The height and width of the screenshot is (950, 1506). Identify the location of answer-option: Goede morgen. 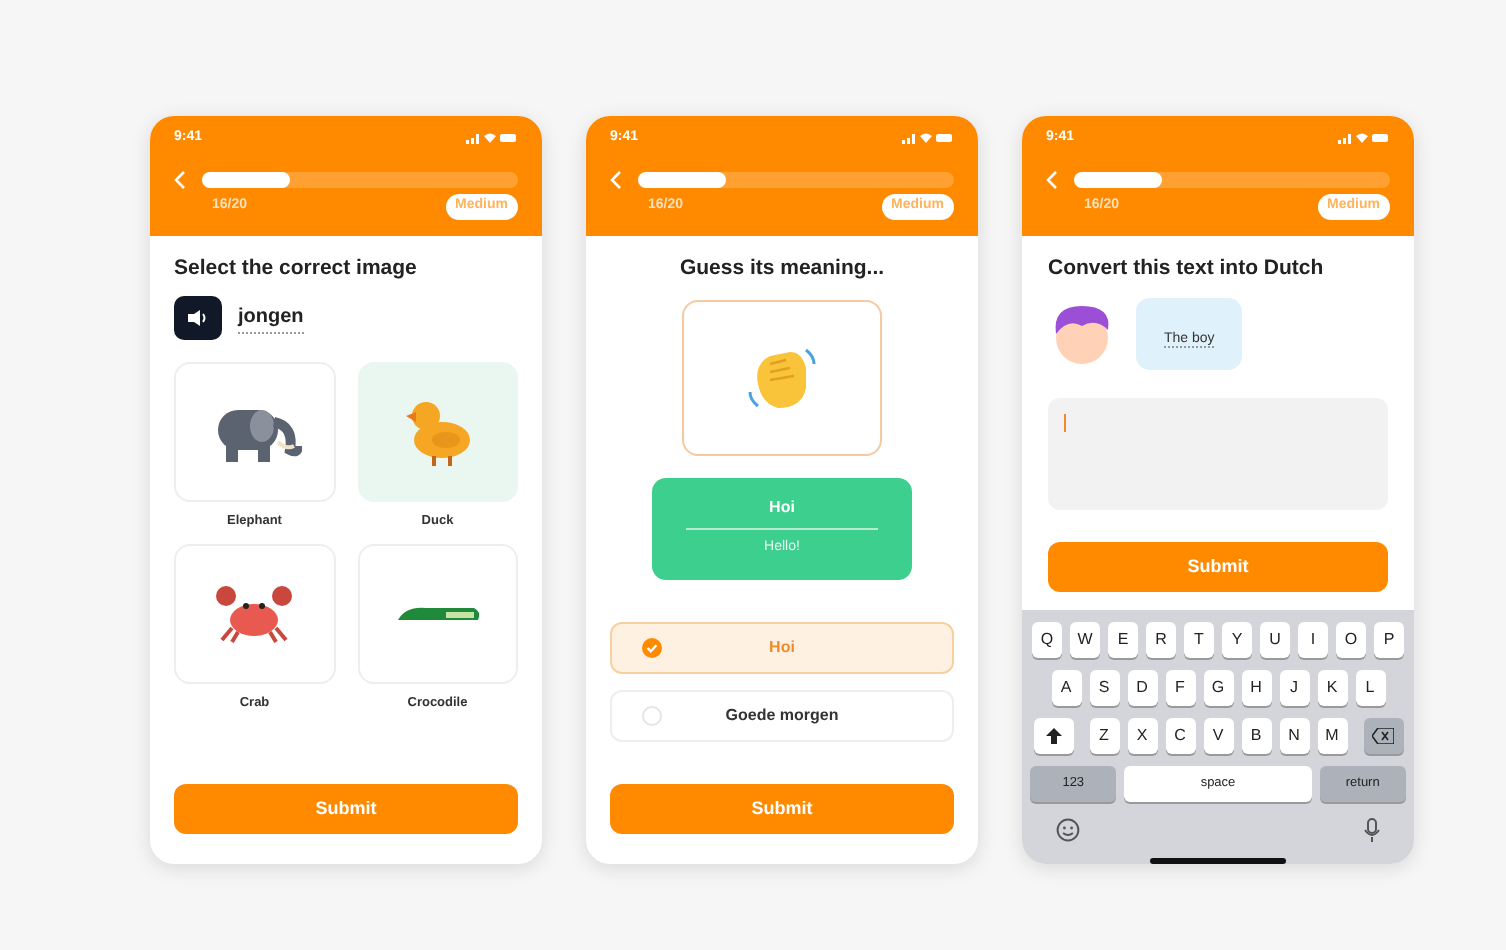
(782, 715).